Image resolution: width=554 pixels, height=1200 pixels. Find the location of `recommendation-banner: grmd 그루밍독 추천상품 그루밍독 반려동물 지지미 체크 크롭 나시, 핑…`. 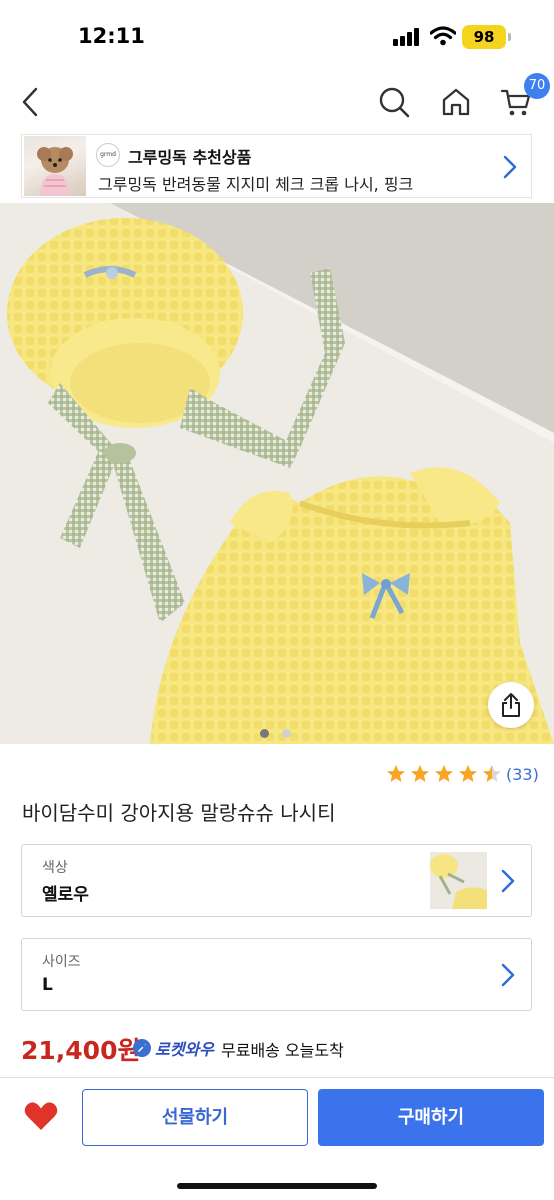

recommendation-banner: grmd 그루밍독 추천상품 그루밍독 반려동물 지지미 체크 크롭 나시, 핑… is located at coordinates (276, 166).